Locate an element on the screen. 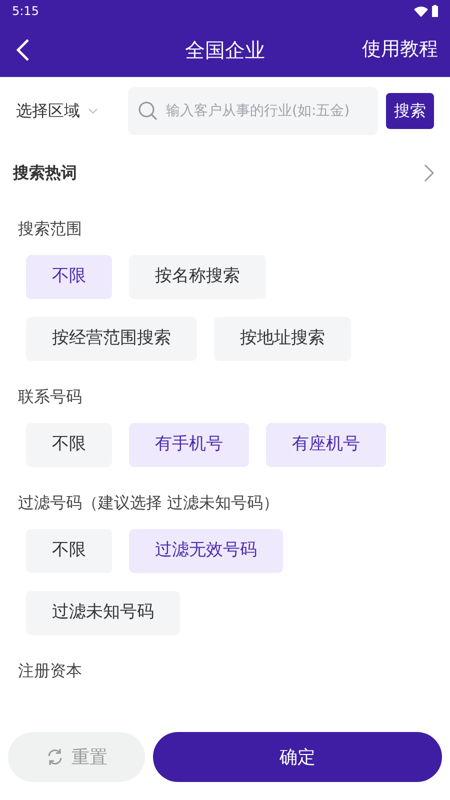 This screenshot has height=800, width=450. filter-title: 联系号码 is located at coordinates (50, 397).